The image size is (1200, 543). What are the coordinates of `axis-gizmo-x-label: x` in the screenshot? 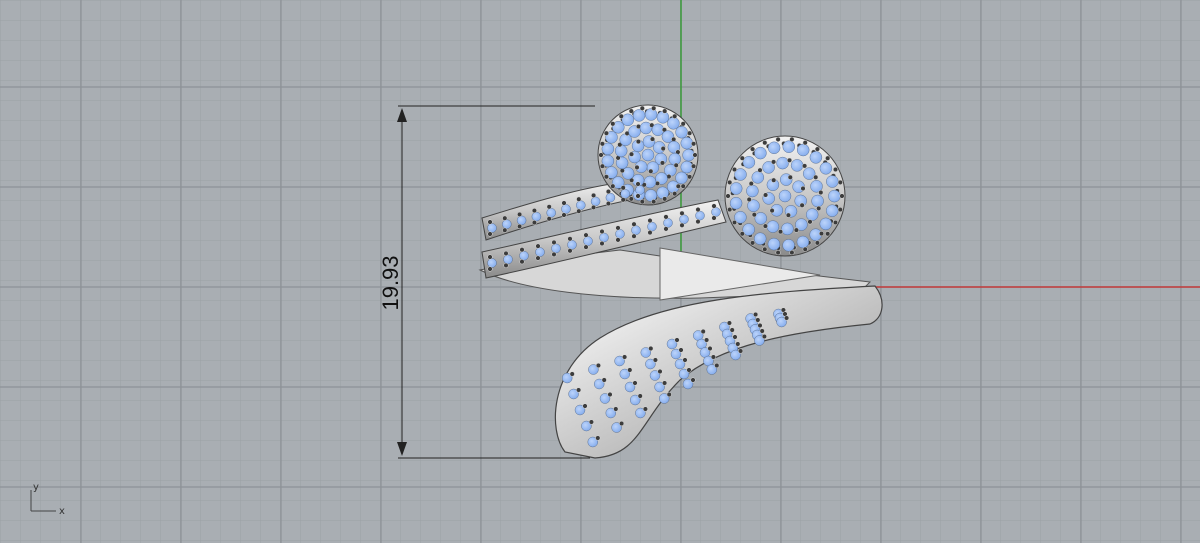 It's located at (62, 511).